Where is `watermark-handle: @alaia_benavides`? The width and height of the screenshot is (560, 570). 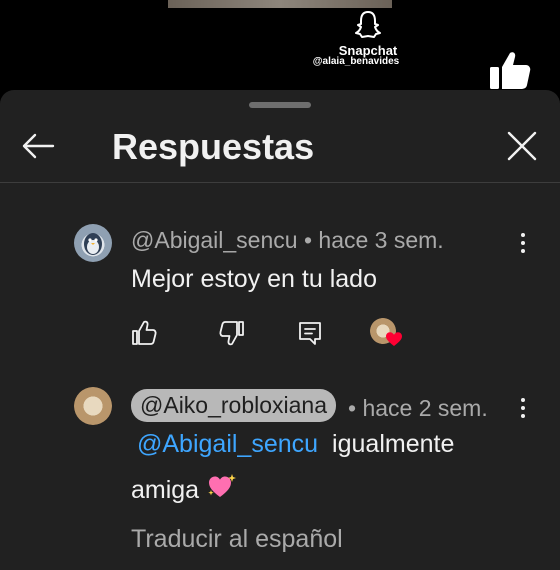
watermark-handle: @alaia_benavides is located at coordinates (356, 61).